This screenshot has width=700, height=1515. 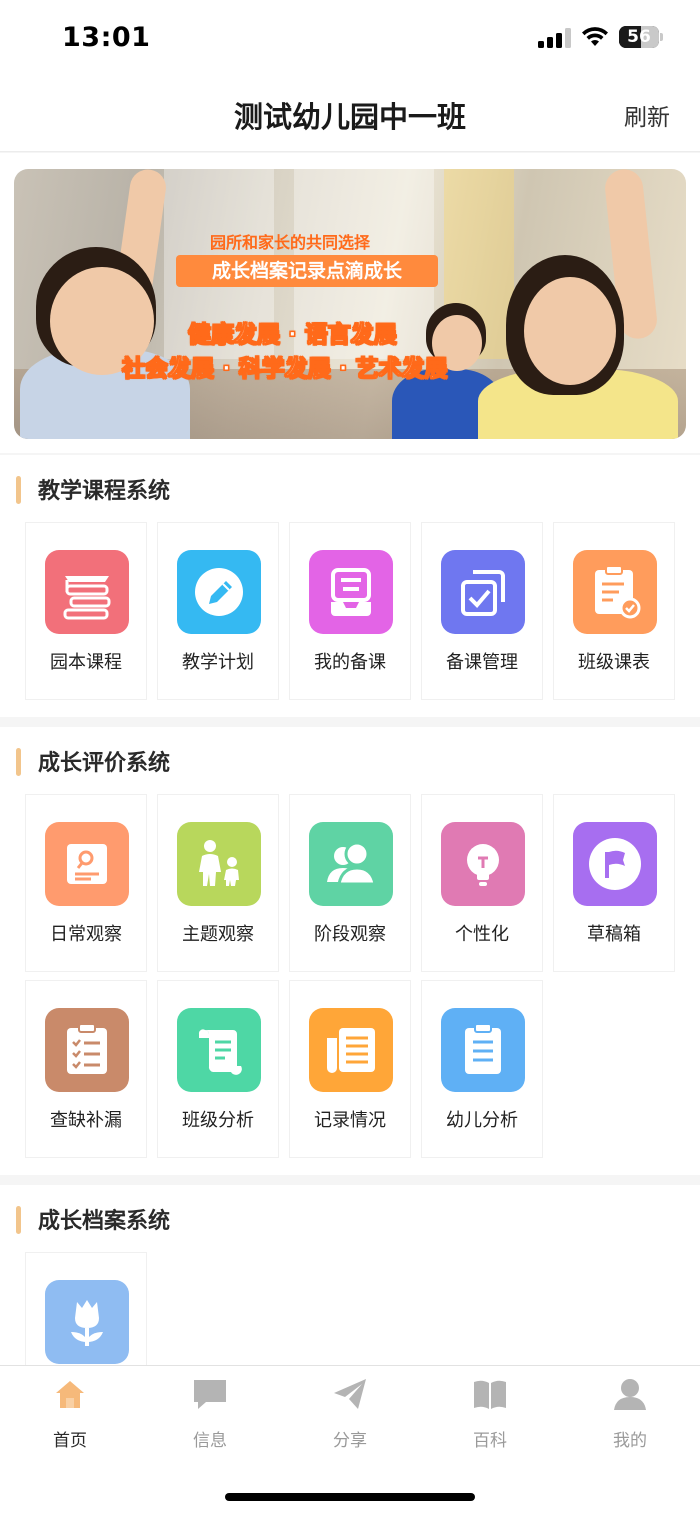 I want to click on graduation-cap-books-icon, so click(x=87, y=592).